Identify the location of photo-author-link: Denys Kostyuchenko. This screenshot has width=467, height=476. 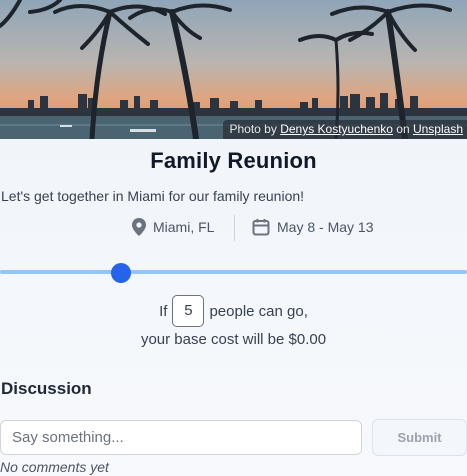
(336, 129).